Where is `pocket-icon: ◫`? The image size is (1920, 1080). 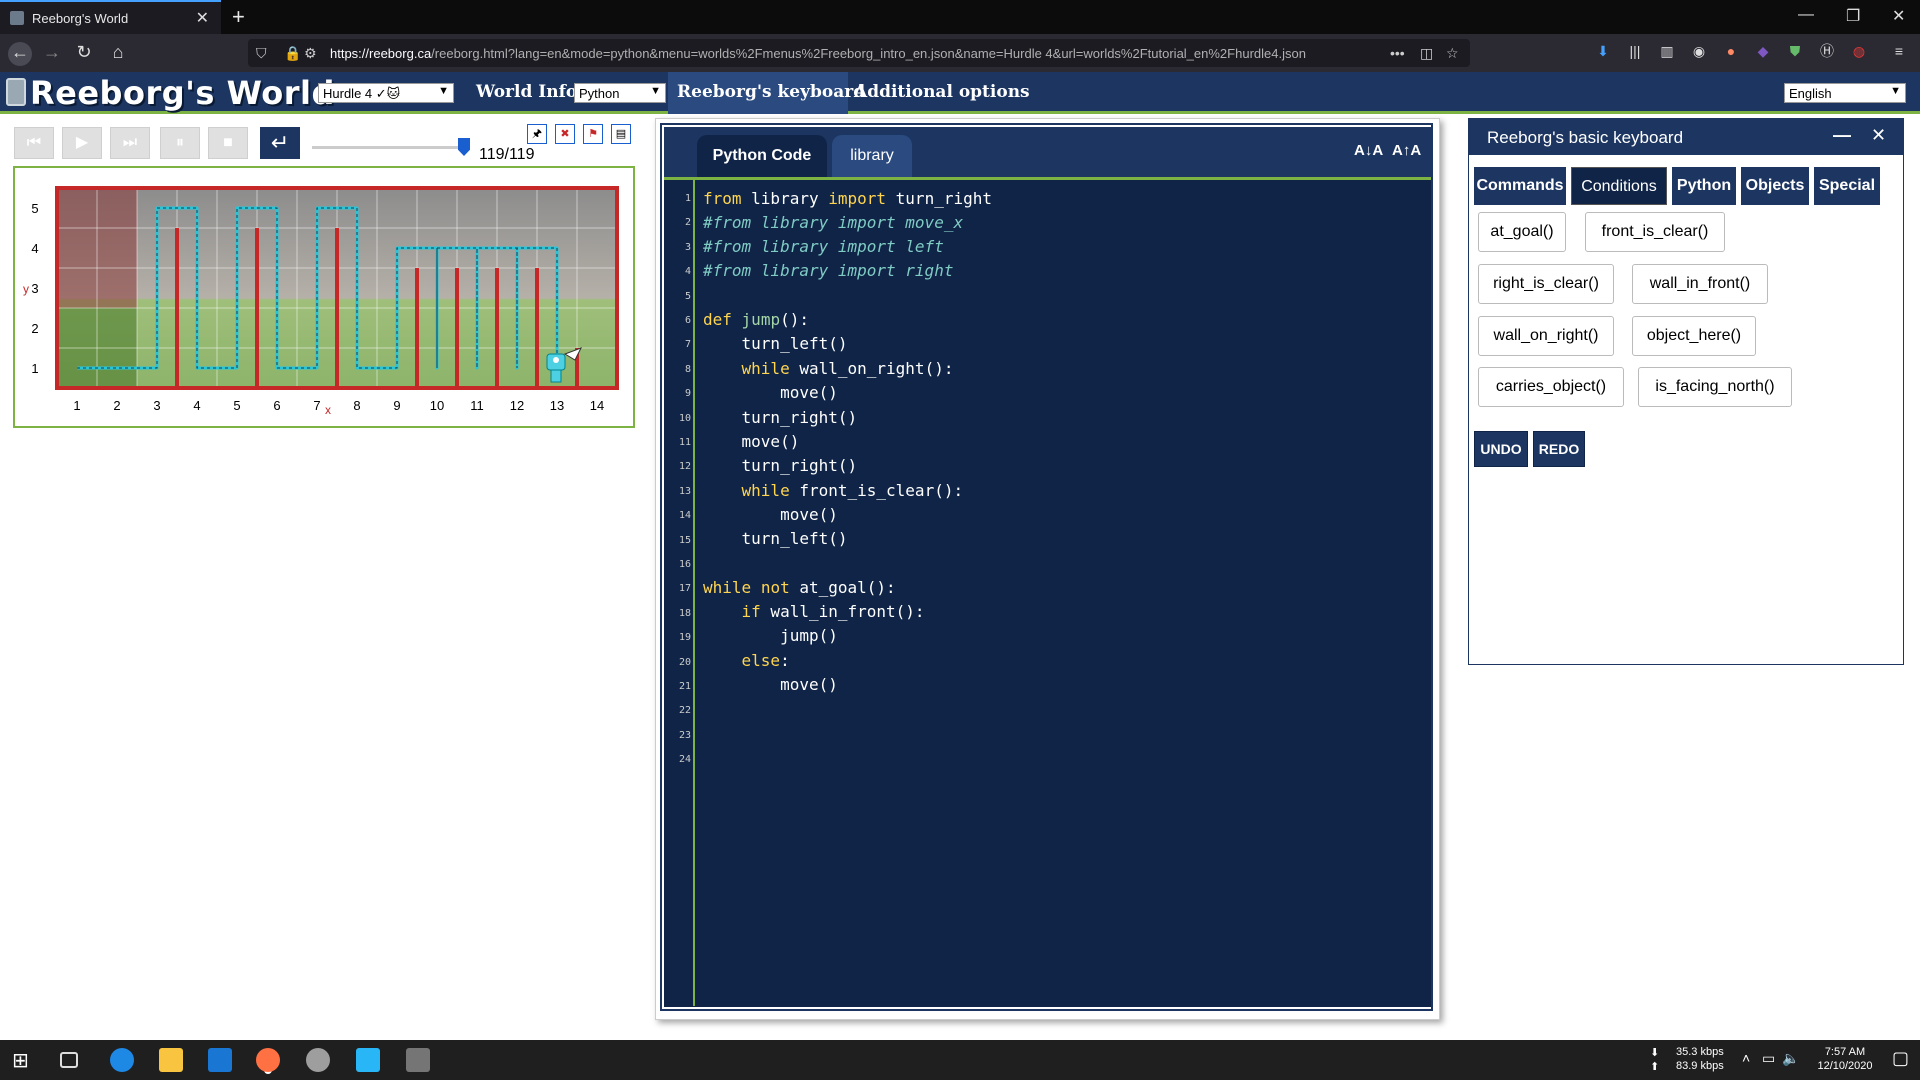
pocket-icon: ◫ is located at coordinates (1426, 53).